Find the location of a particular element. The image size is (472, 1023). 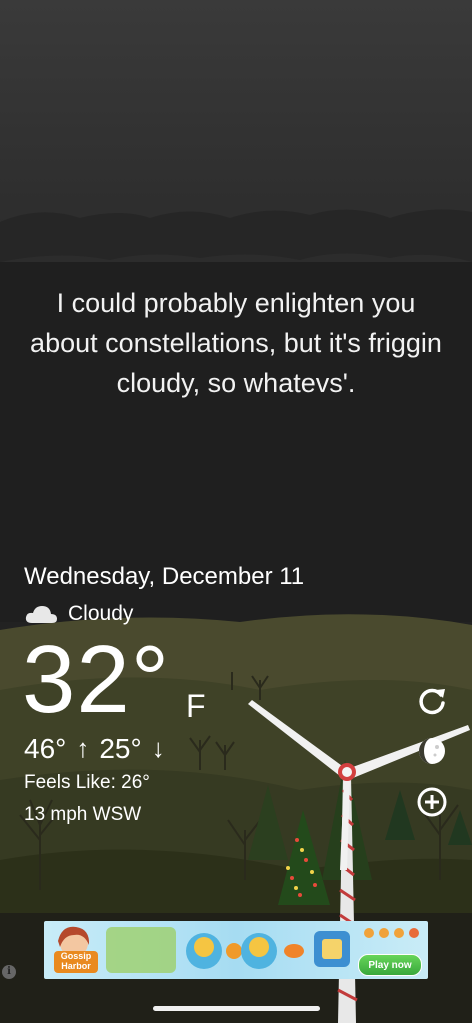

current-date: Wednesday, December 11 is located at coordinates (164, 576).